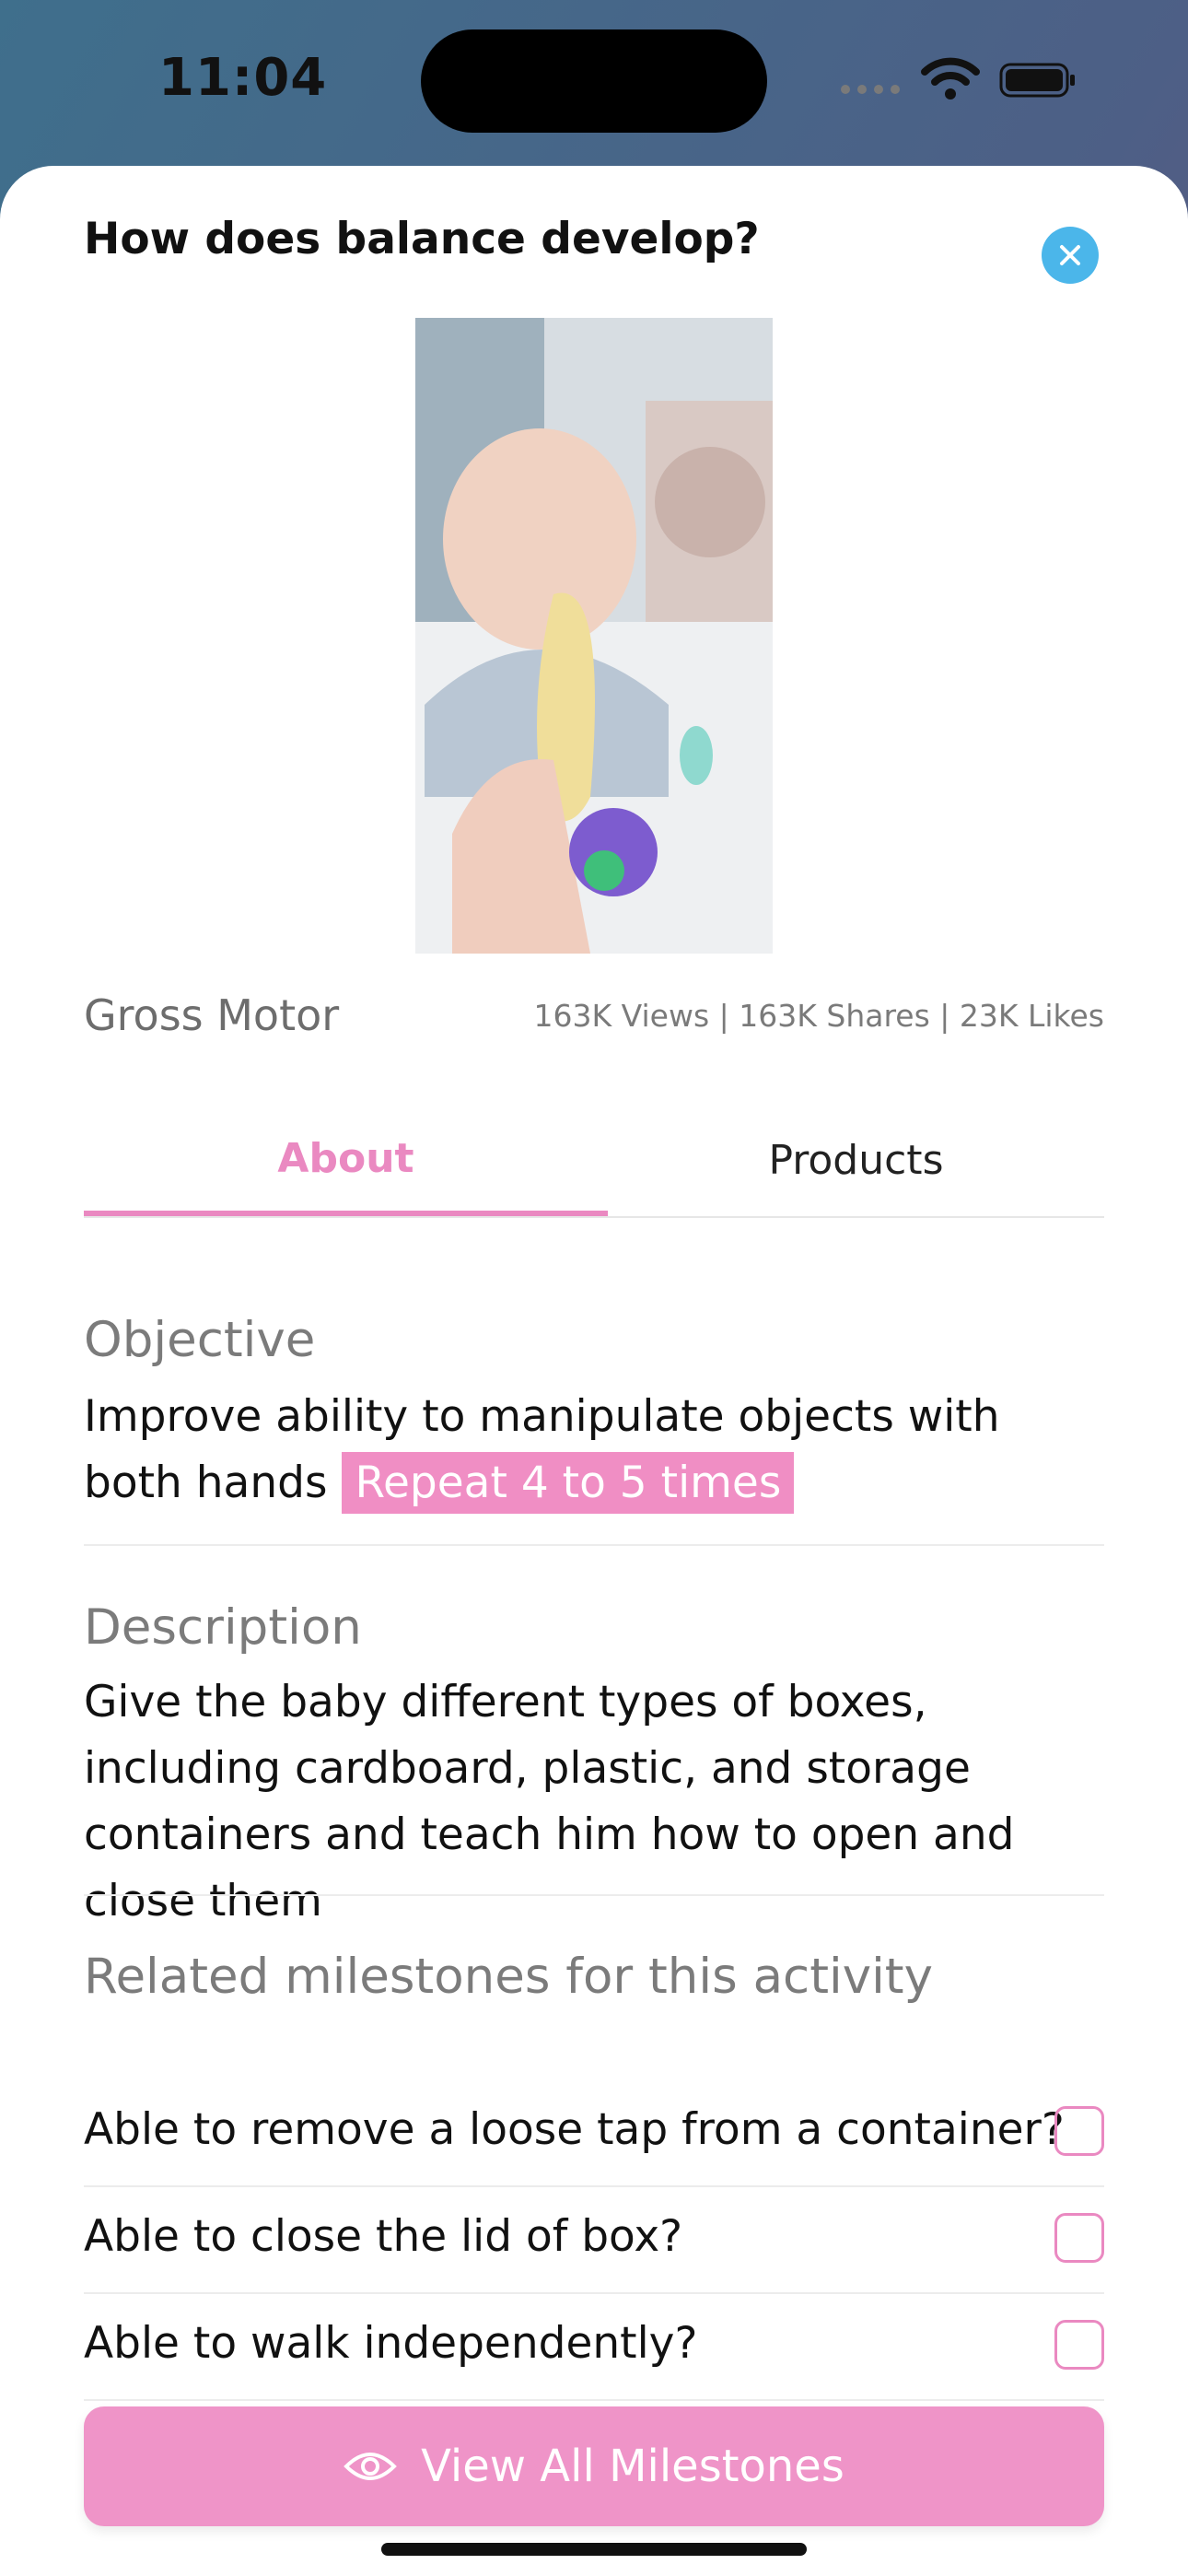 The width and height of the screenshot is (1188, 2576). I want to click on dynamic-island, so click(594, 81).